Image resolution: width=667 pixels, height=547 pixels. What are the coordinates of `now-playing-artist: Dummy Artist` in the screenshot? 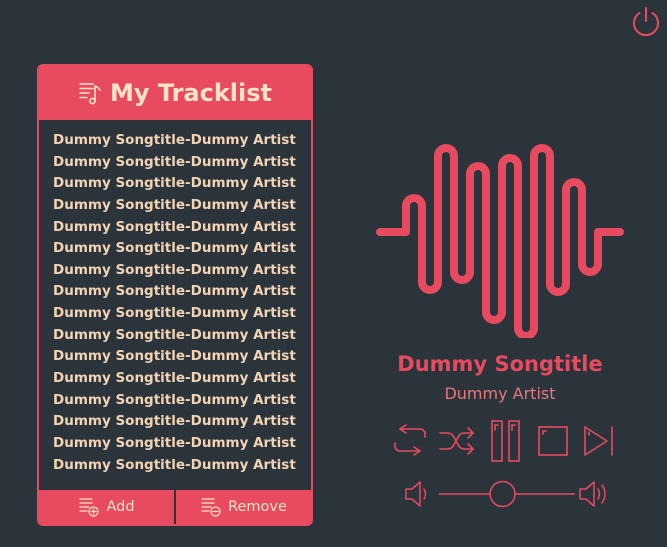 It's located at (500, 393).